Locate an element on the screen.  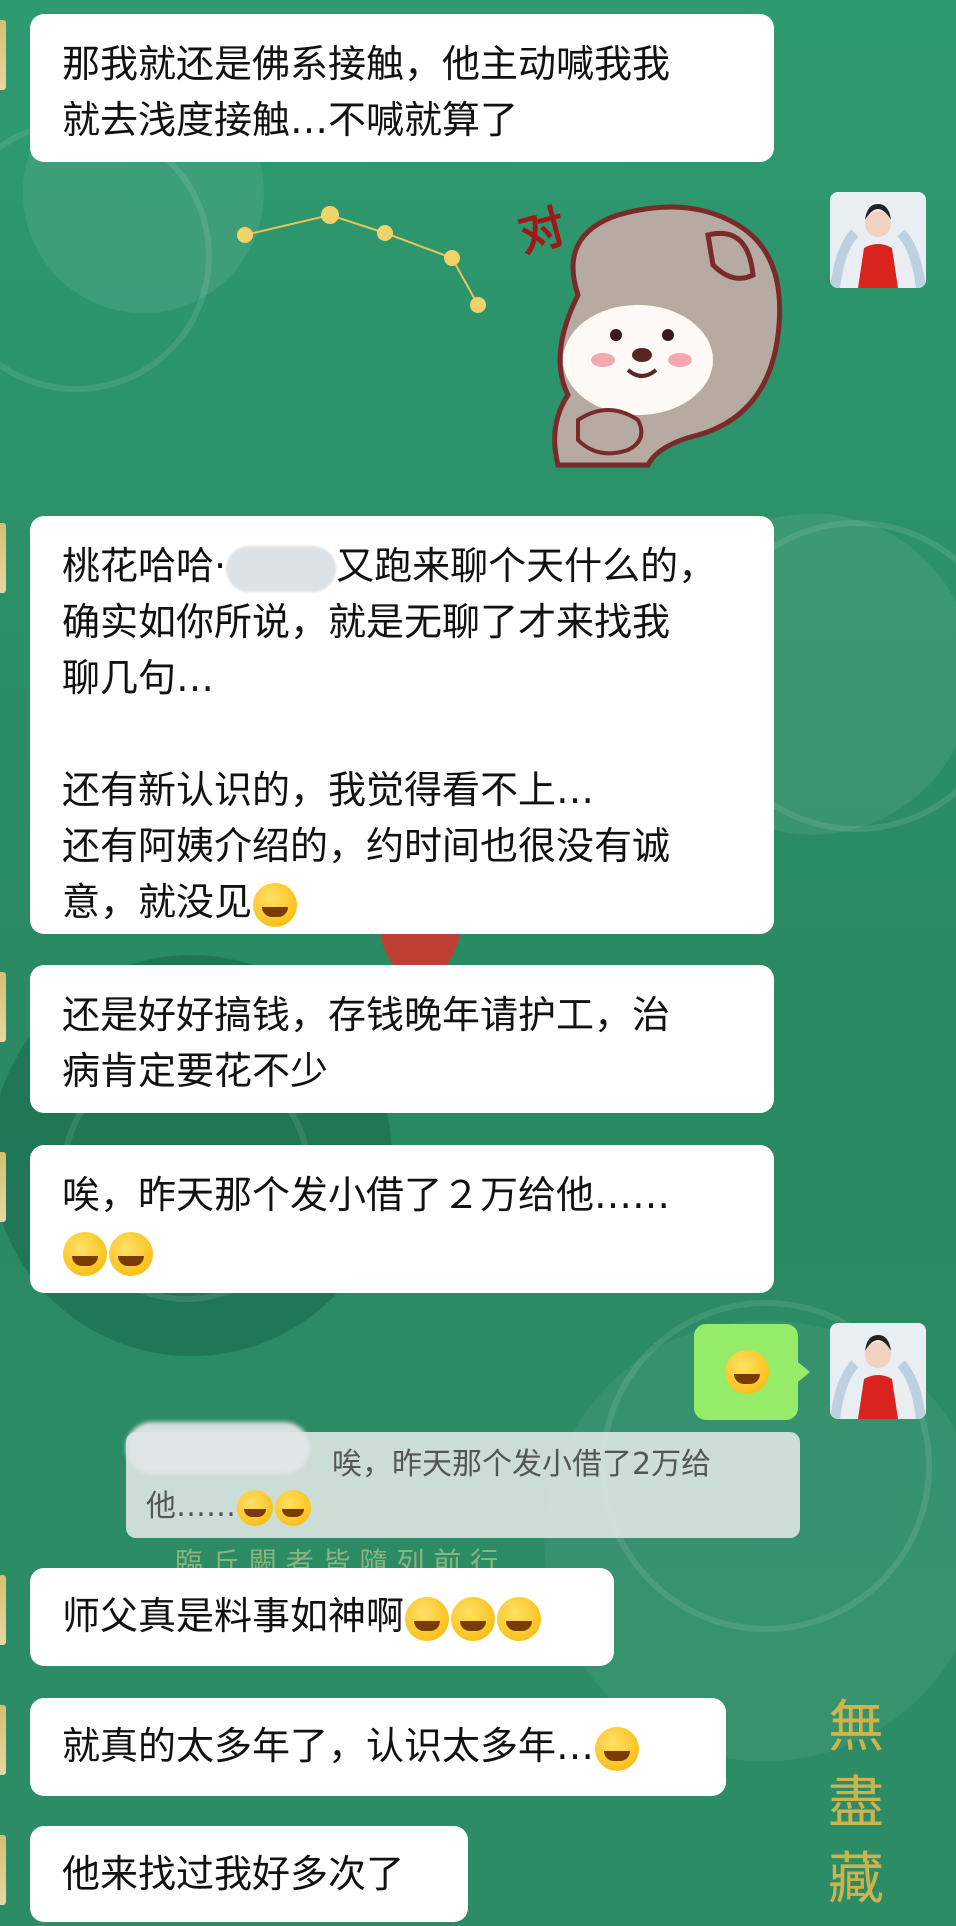
redacted-quote-sender is located at coordinates (218, 1448).